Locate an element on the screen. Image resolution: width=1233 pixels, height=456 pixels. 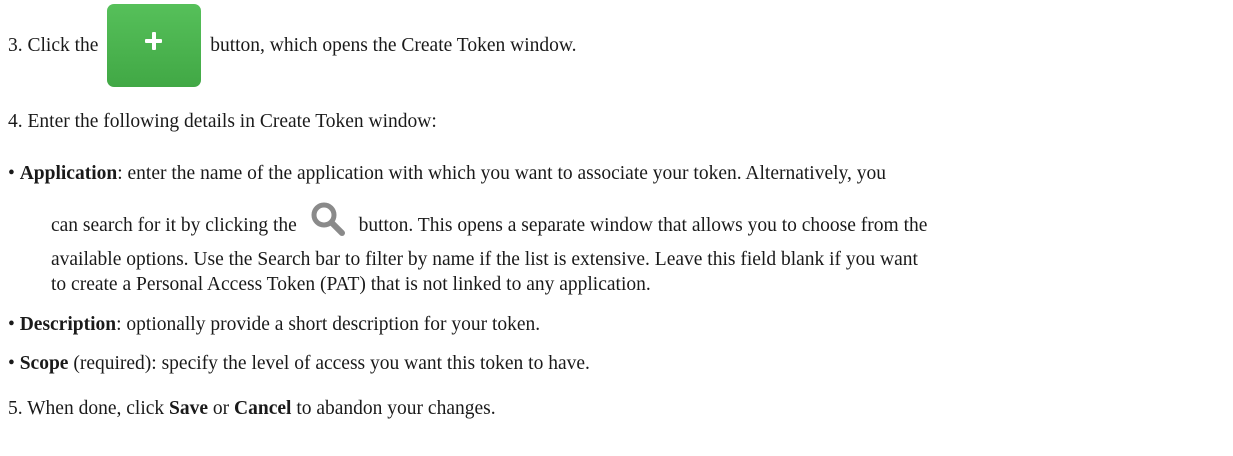
cancel-label: Cancel is located at coordinates (263, 408).